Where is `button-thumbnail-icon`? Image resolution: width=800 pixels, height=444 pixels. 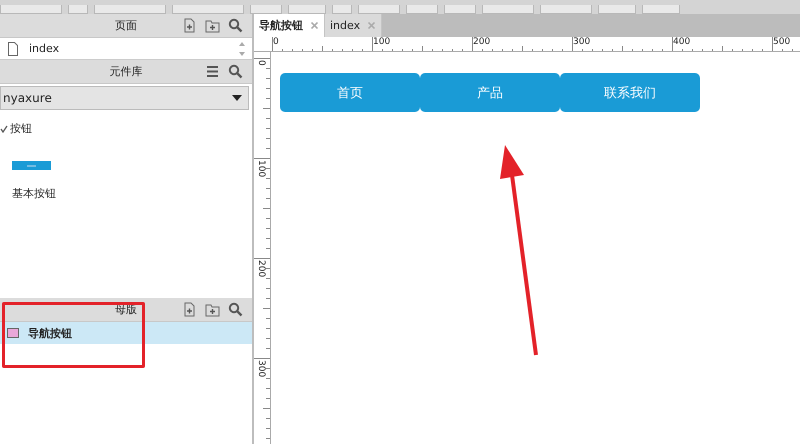 button-thumbnail-icon is located at coordinates (31, 165).